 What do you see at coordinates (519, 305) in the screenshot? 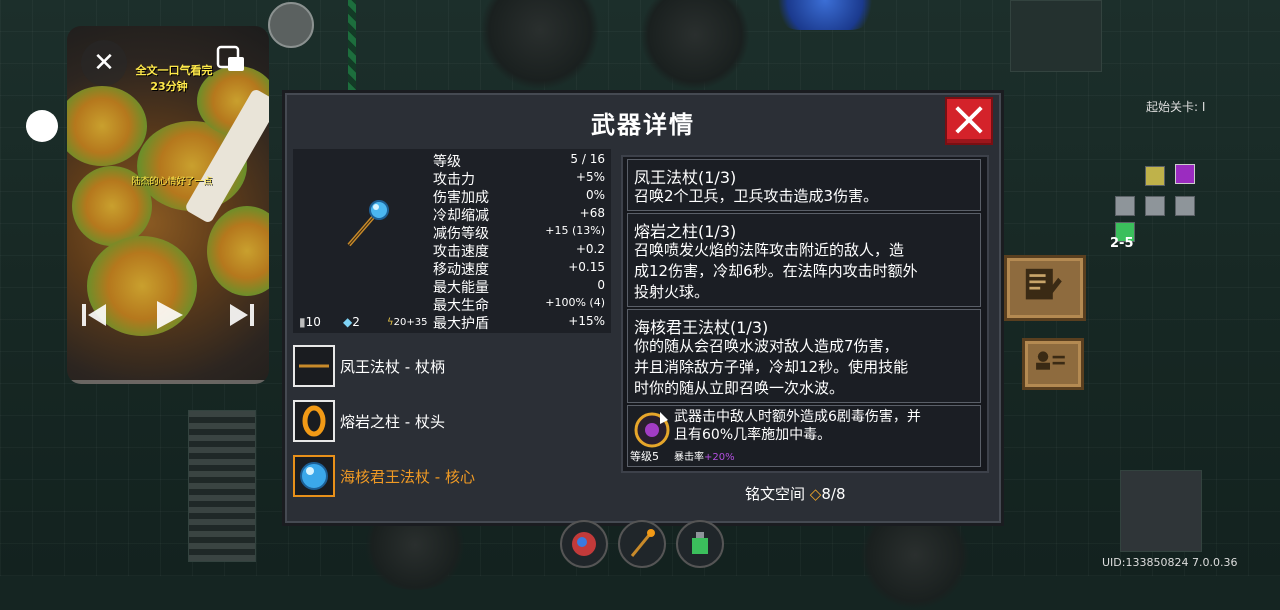
I see `stat-row: 最大生命 +100% (4)` at bounding box center [519, 305].